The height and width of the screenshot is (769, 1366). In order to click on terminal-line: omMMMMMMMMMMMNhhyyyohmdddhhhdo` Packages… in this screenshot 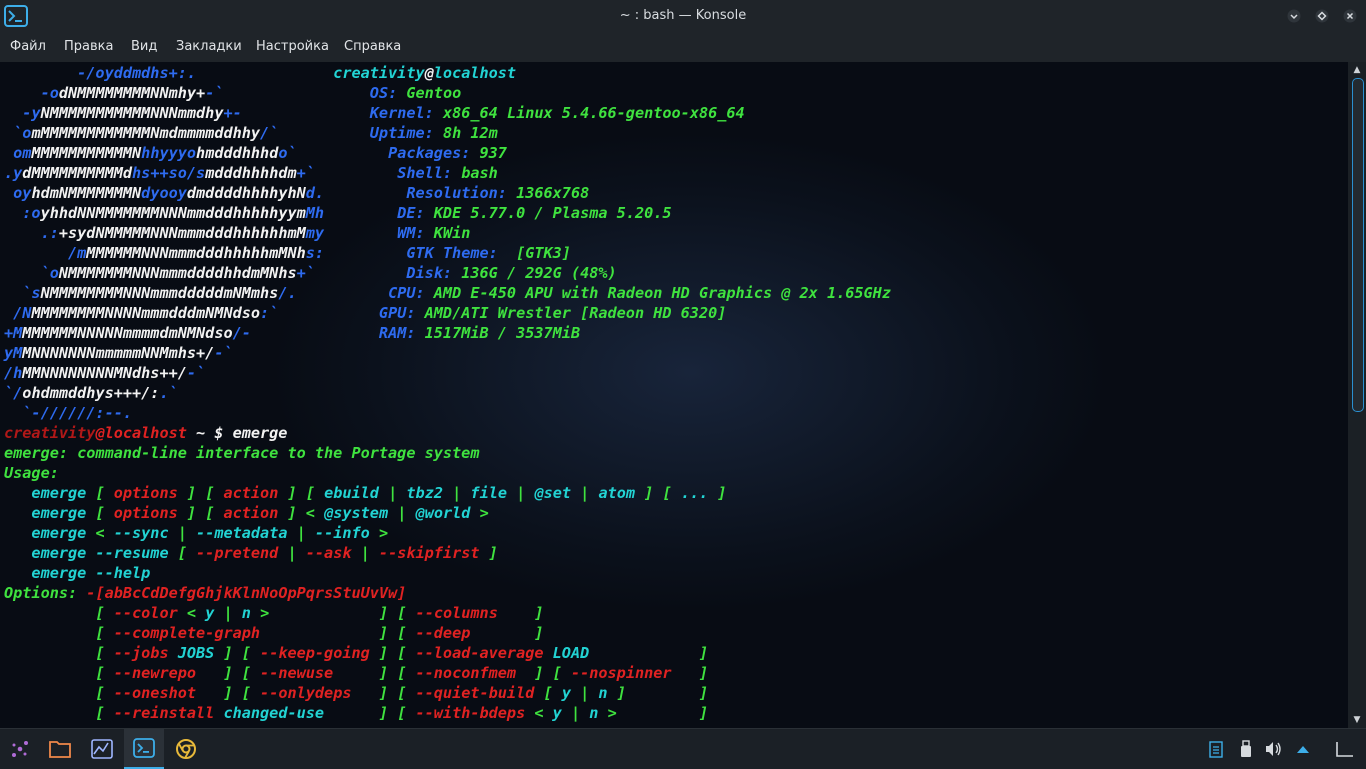, I will do `click(255, 153)`.